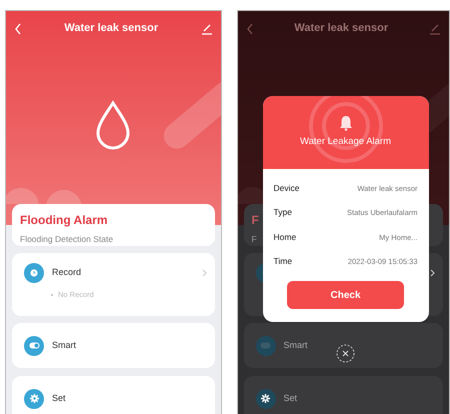 Image resolution: width=450 pixels, height=414 pixels. Describe the element at coordinates (345, 123) in the screenshot. I see `bell-icon` at that location.